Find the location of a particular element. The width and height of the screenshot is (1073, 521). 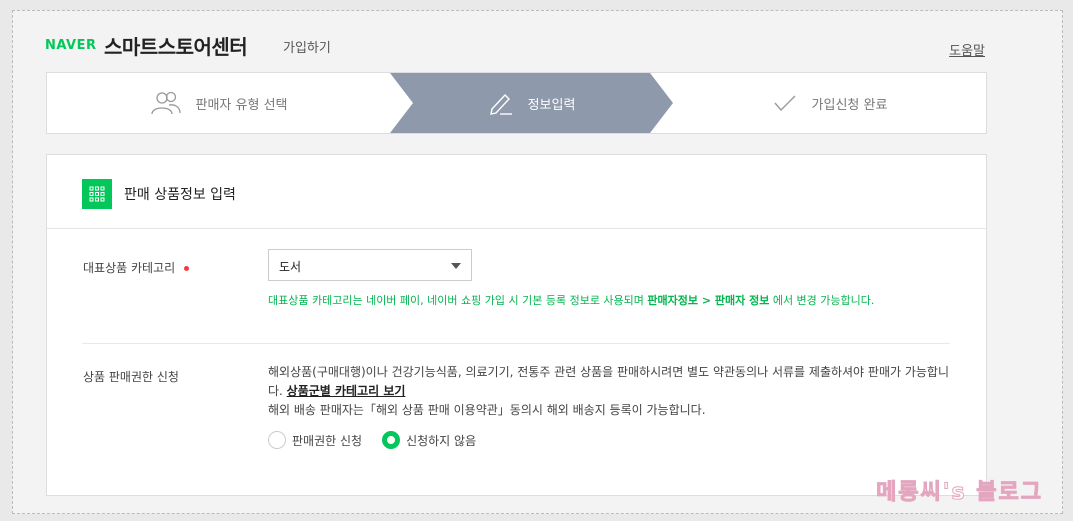

radio-circle-icon is located at coordinates (277, 440).